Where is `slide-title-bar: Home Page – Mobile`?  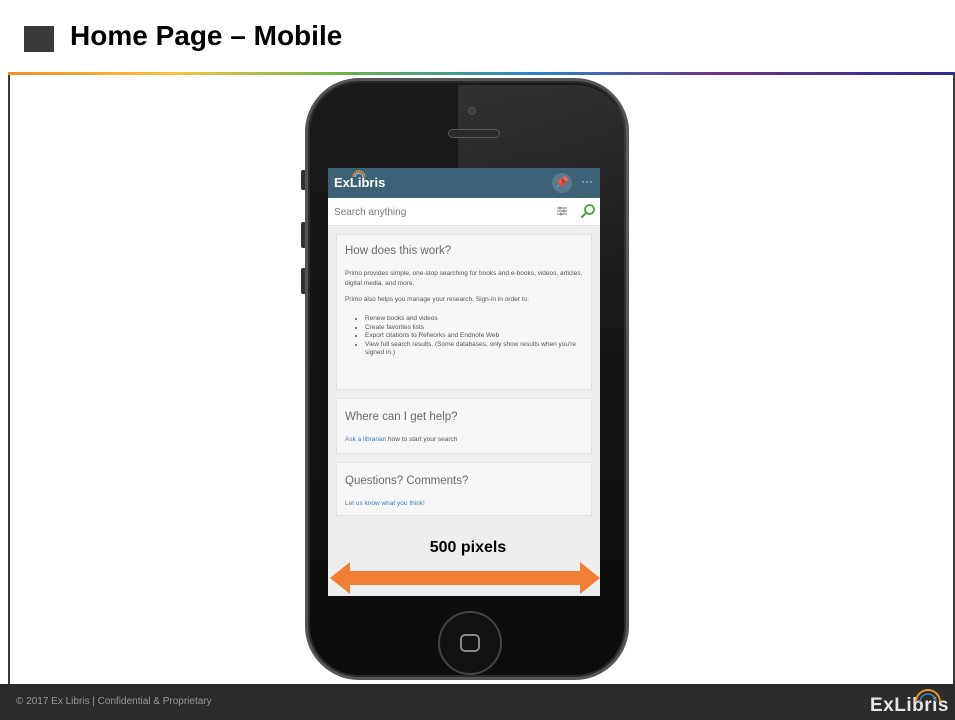
slide-title-bar: Home Page – Mobile is located at coordinates (481, 36).